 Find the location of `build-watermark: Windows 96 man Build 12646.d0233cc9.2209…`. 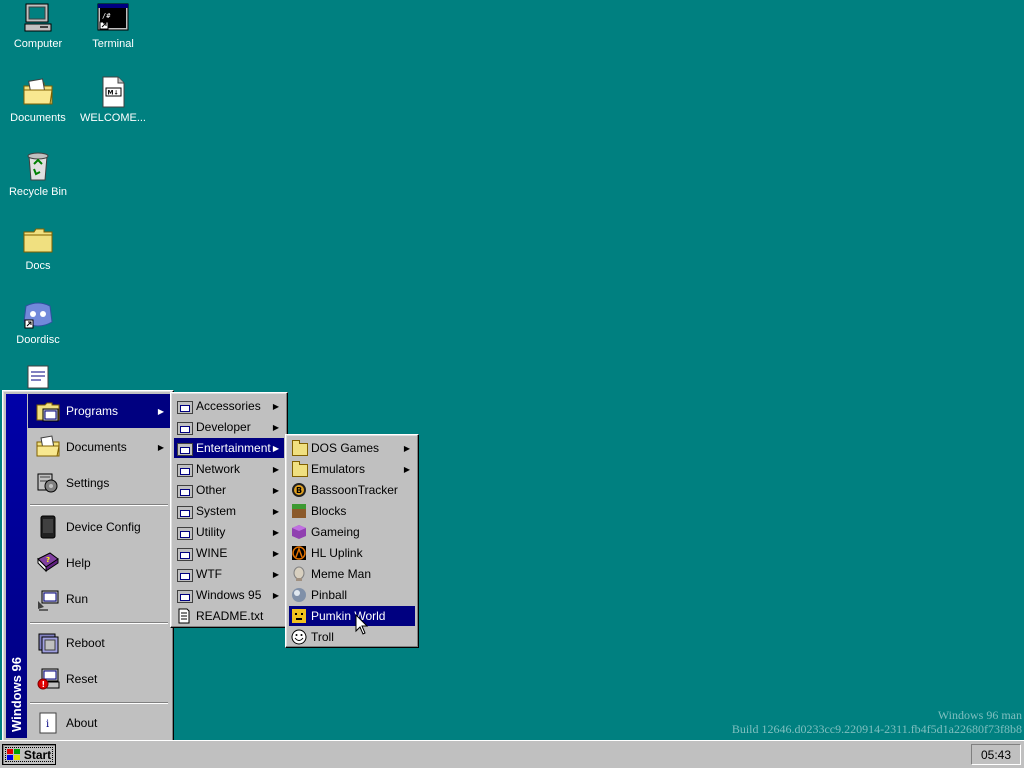

build-watermark: Windows 96 man Build 12646.d0233cc9.2209… is located at coordinates (877, 722).